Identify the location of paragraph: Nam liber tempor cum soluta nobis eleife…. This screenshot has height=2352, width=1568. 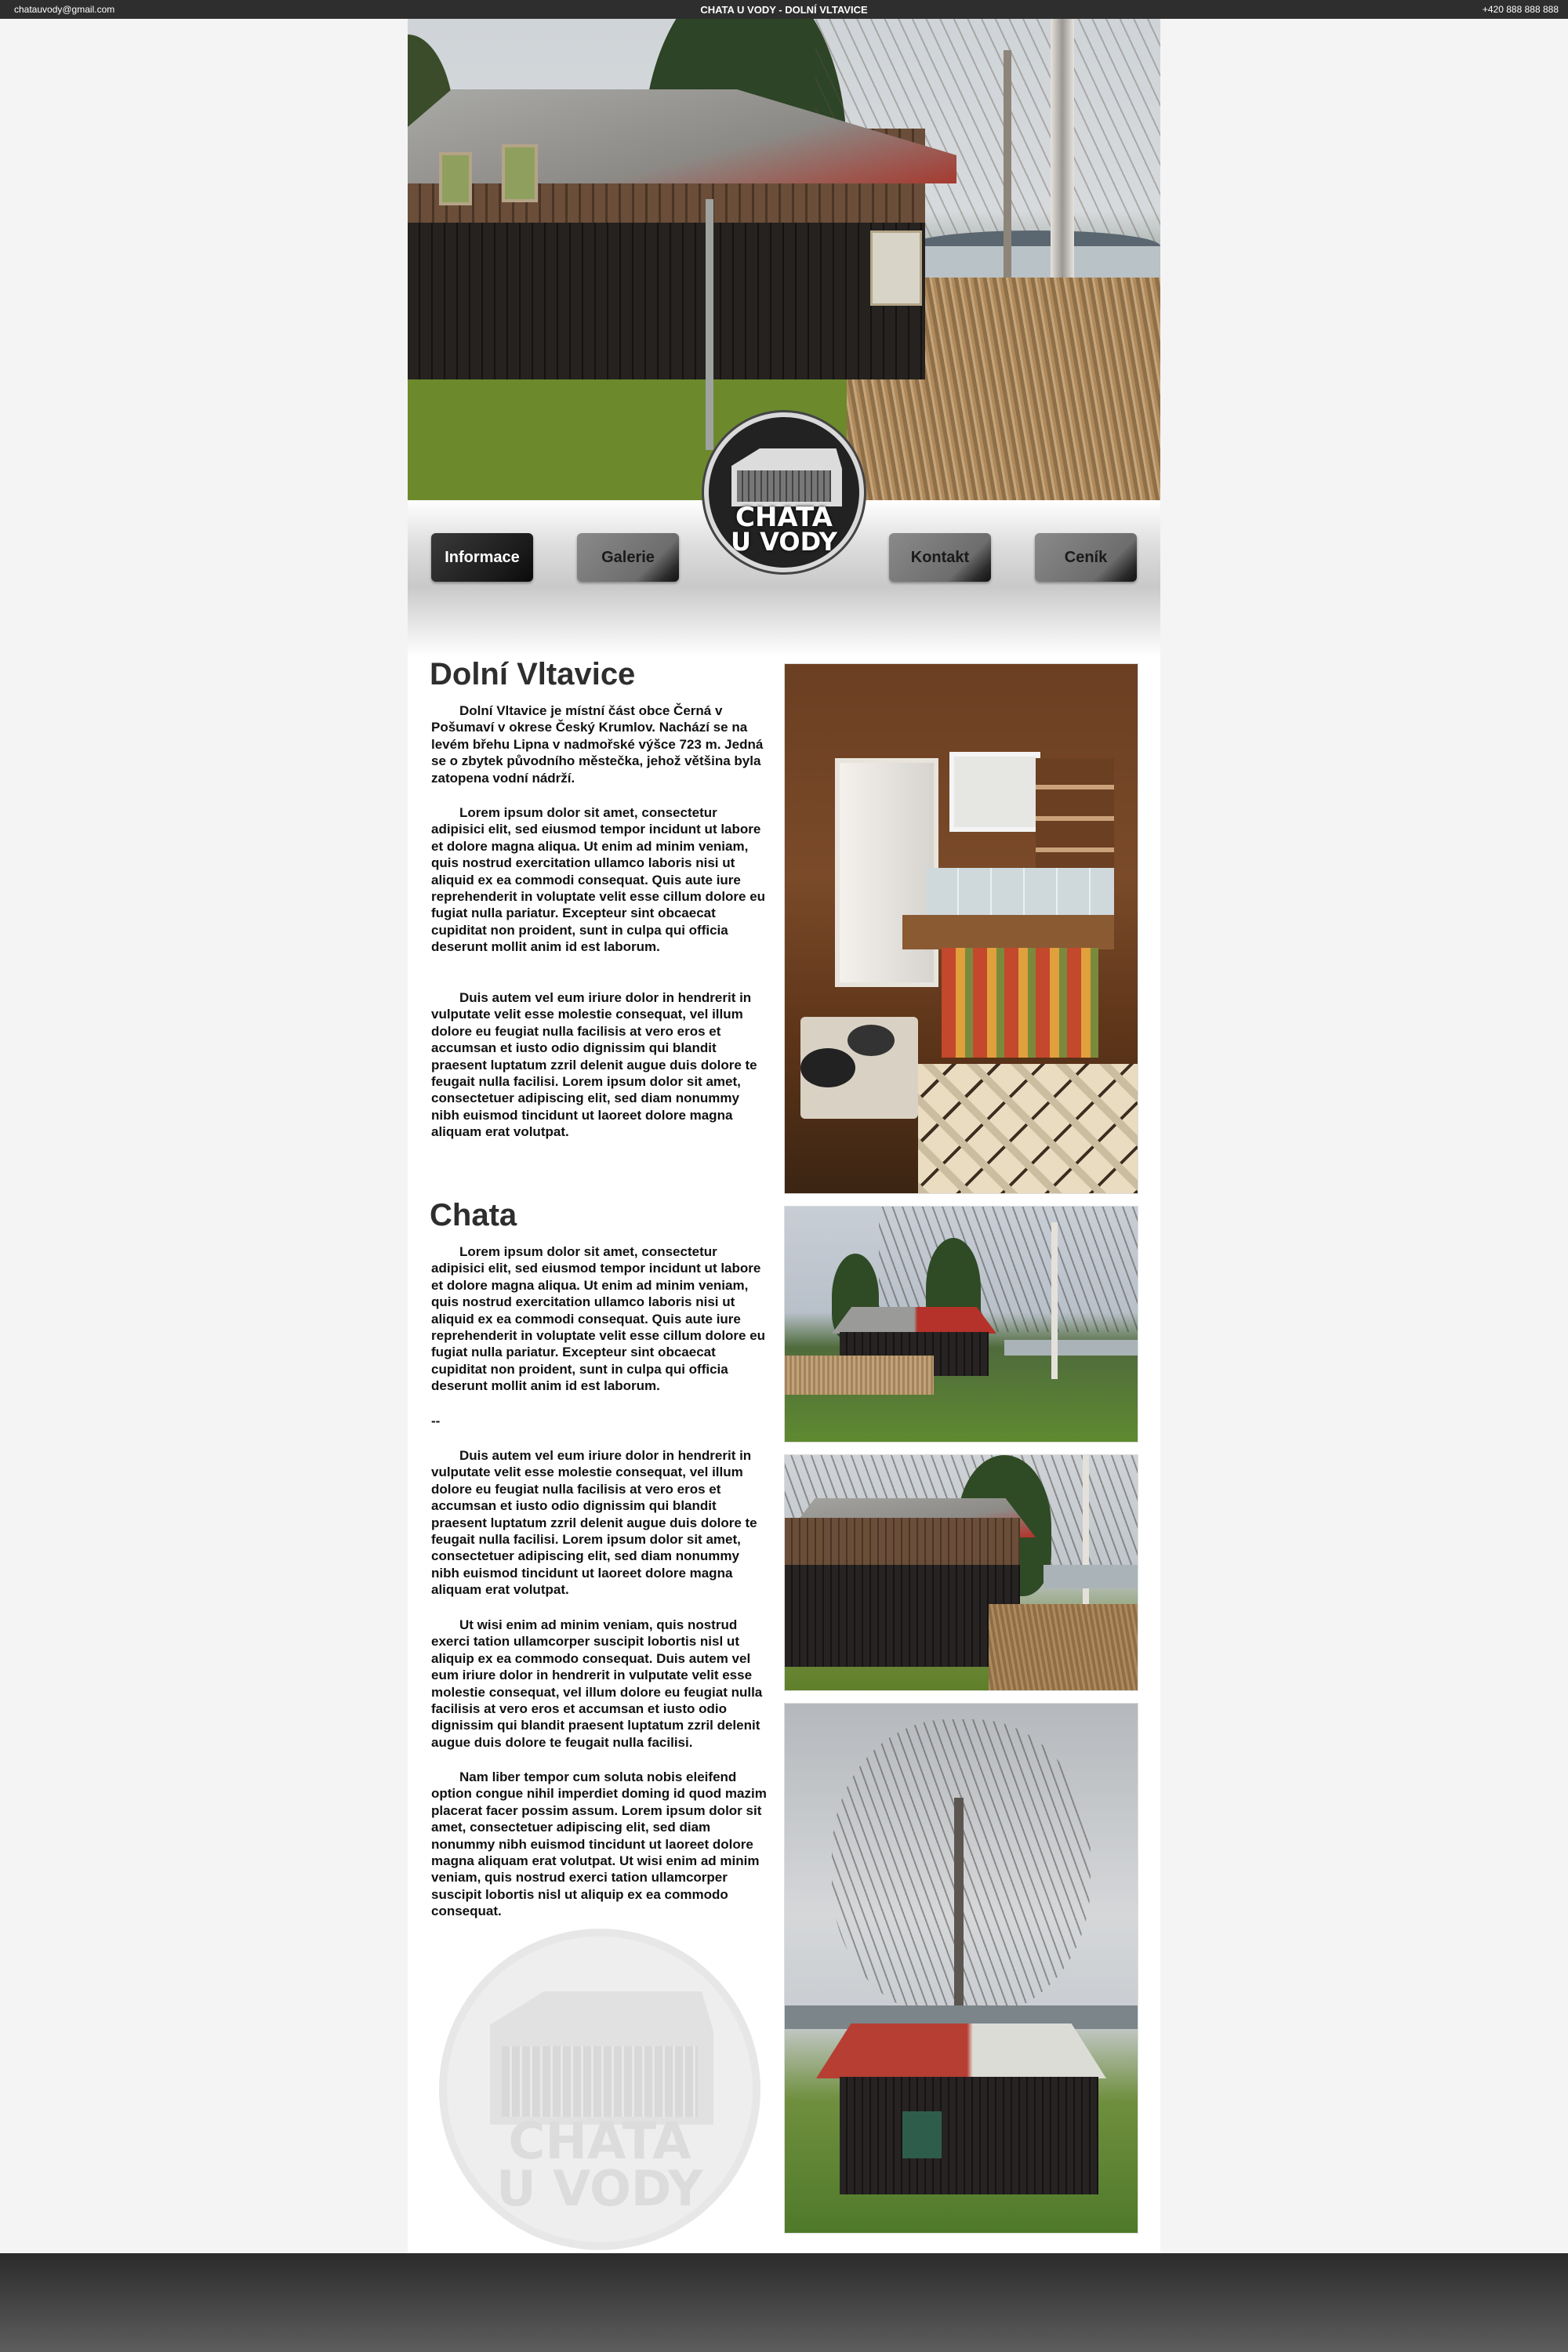
(599, 1844).